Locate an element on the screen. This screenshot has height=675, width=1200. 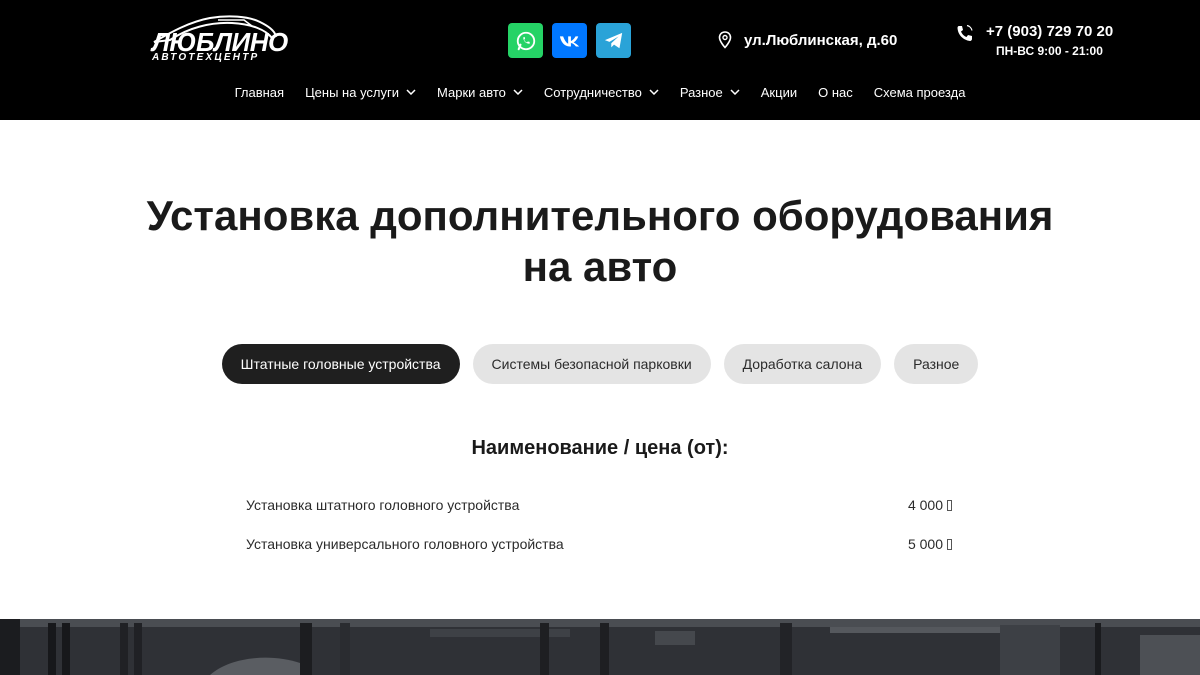
price-value: 4 000 is located at coordinates (925, 505).